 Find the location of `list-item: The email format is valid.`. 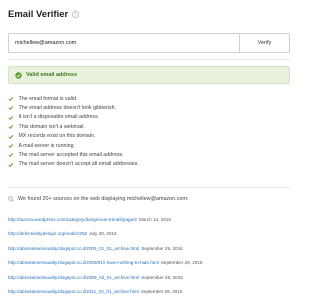

list-item: The email format is valid. is located at coordinates (73, 98).